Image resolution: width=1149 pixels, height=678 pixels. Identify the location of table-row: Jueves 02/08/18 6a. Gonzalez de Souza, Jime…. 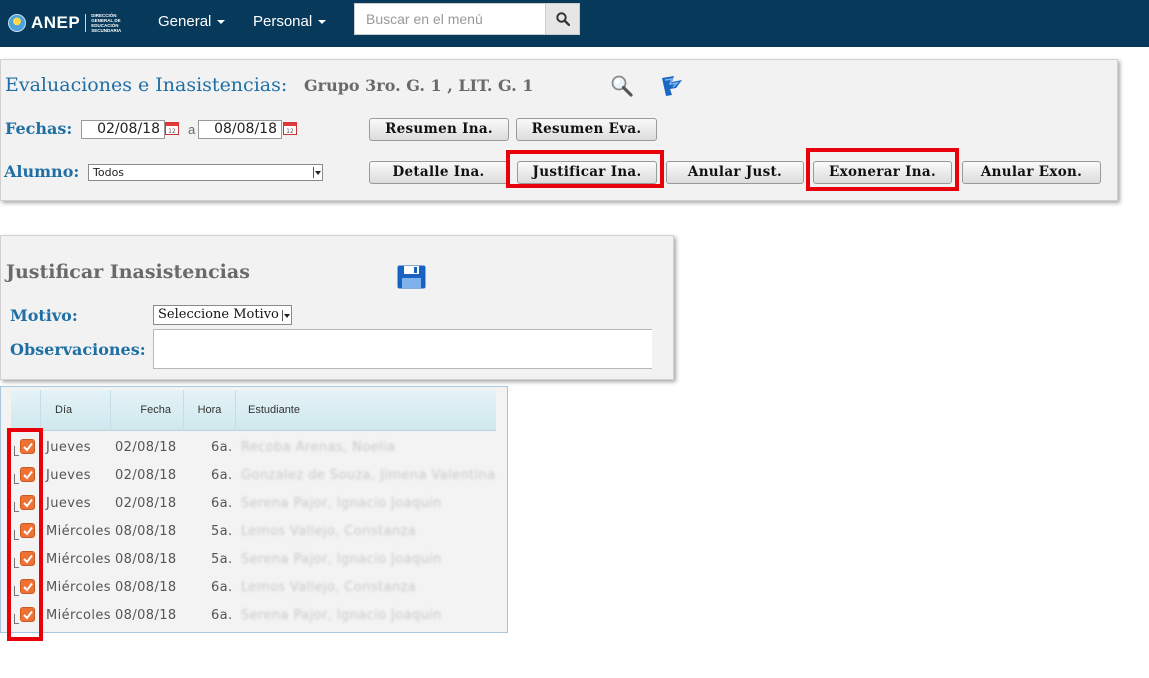
(255, 475).